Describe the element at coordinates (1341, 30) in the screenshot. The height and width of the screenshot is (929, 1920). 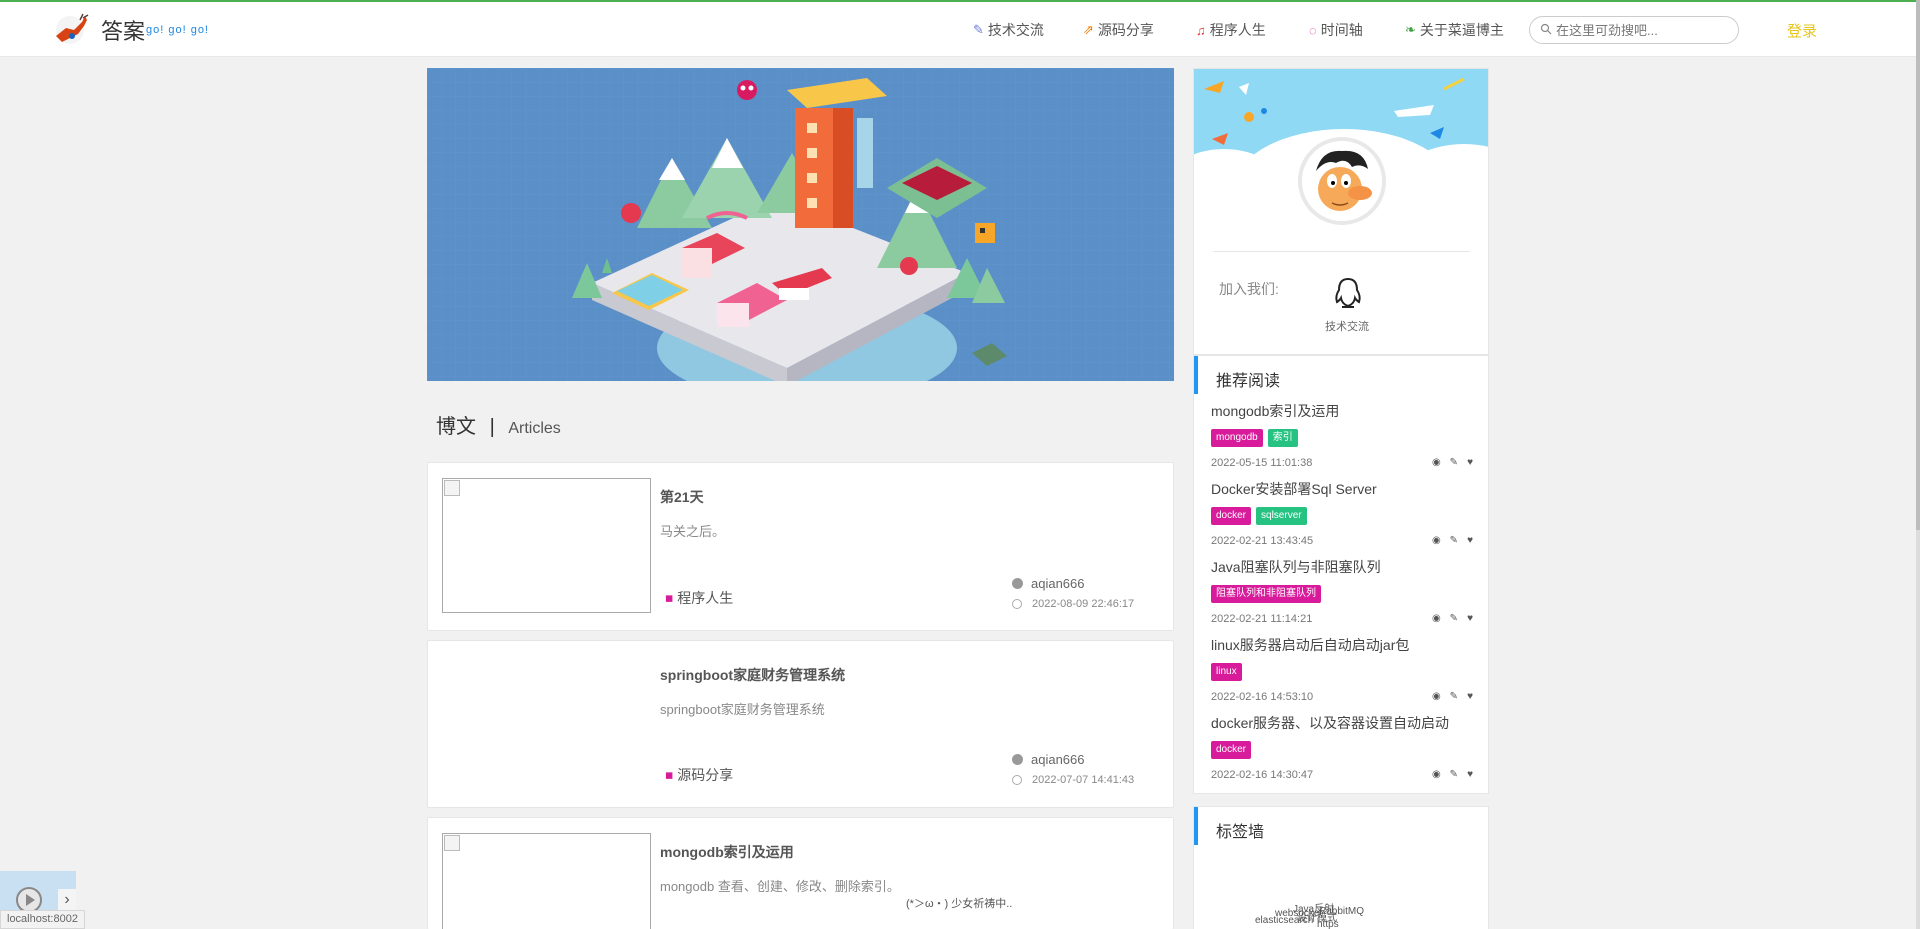
I see `nav-label: 时间轴` at that location.